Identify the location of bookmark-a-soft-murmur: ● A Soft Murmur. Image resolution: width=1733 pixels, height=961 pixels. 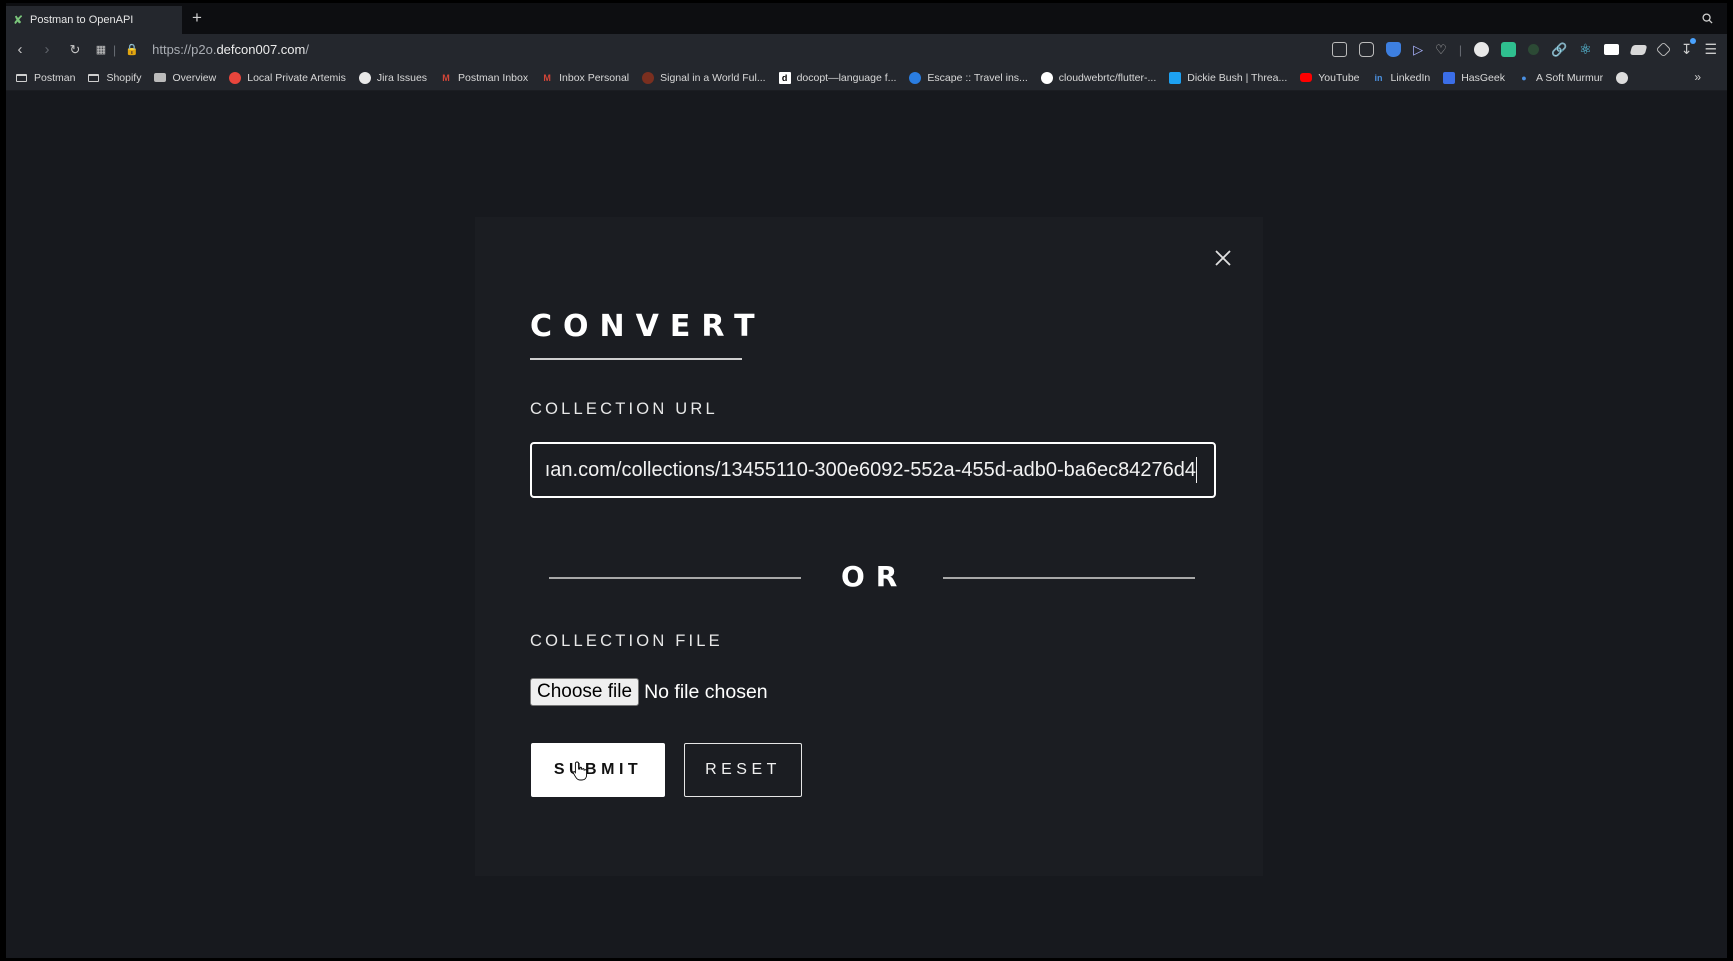
(1560, 78).